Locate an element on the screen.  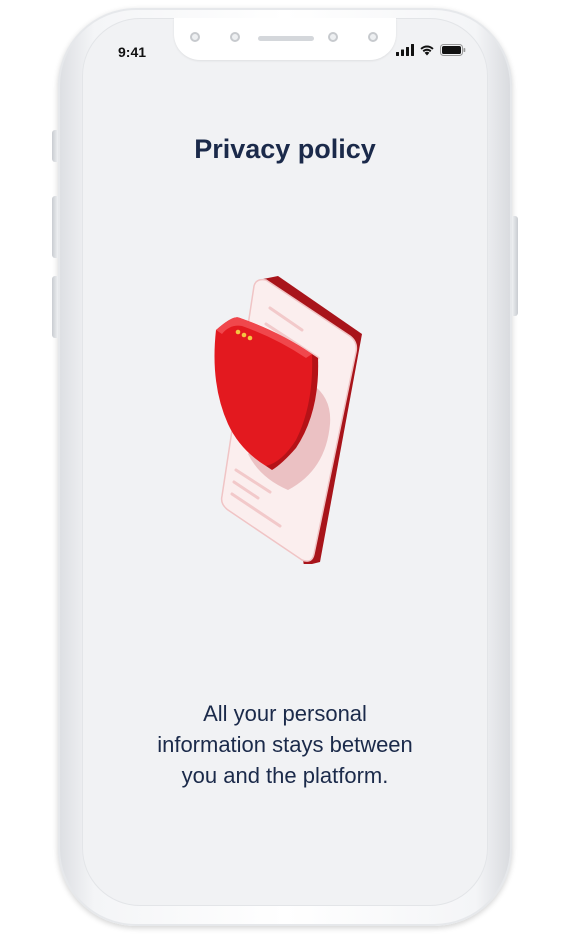
battery-icon is located at coordinates (453, 50).